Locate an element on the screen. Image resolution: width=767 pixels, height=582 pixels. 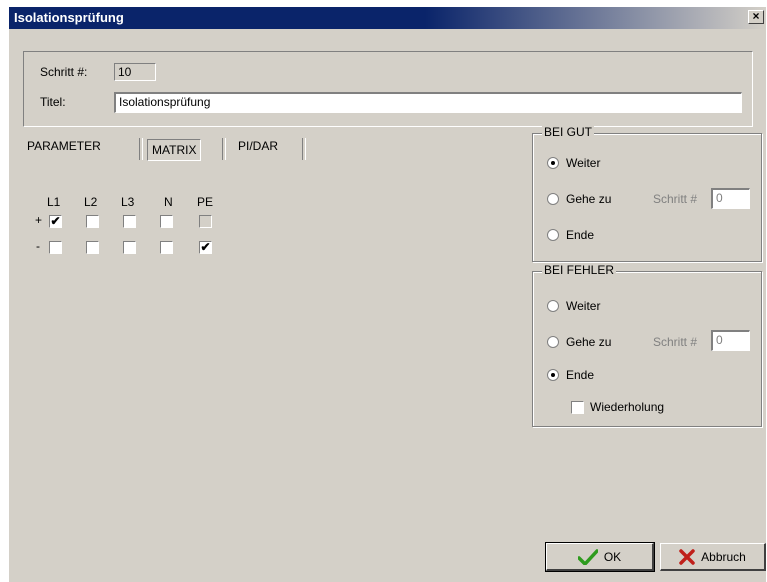
matrix-col-header: PE is located at coordinates (205, 202).